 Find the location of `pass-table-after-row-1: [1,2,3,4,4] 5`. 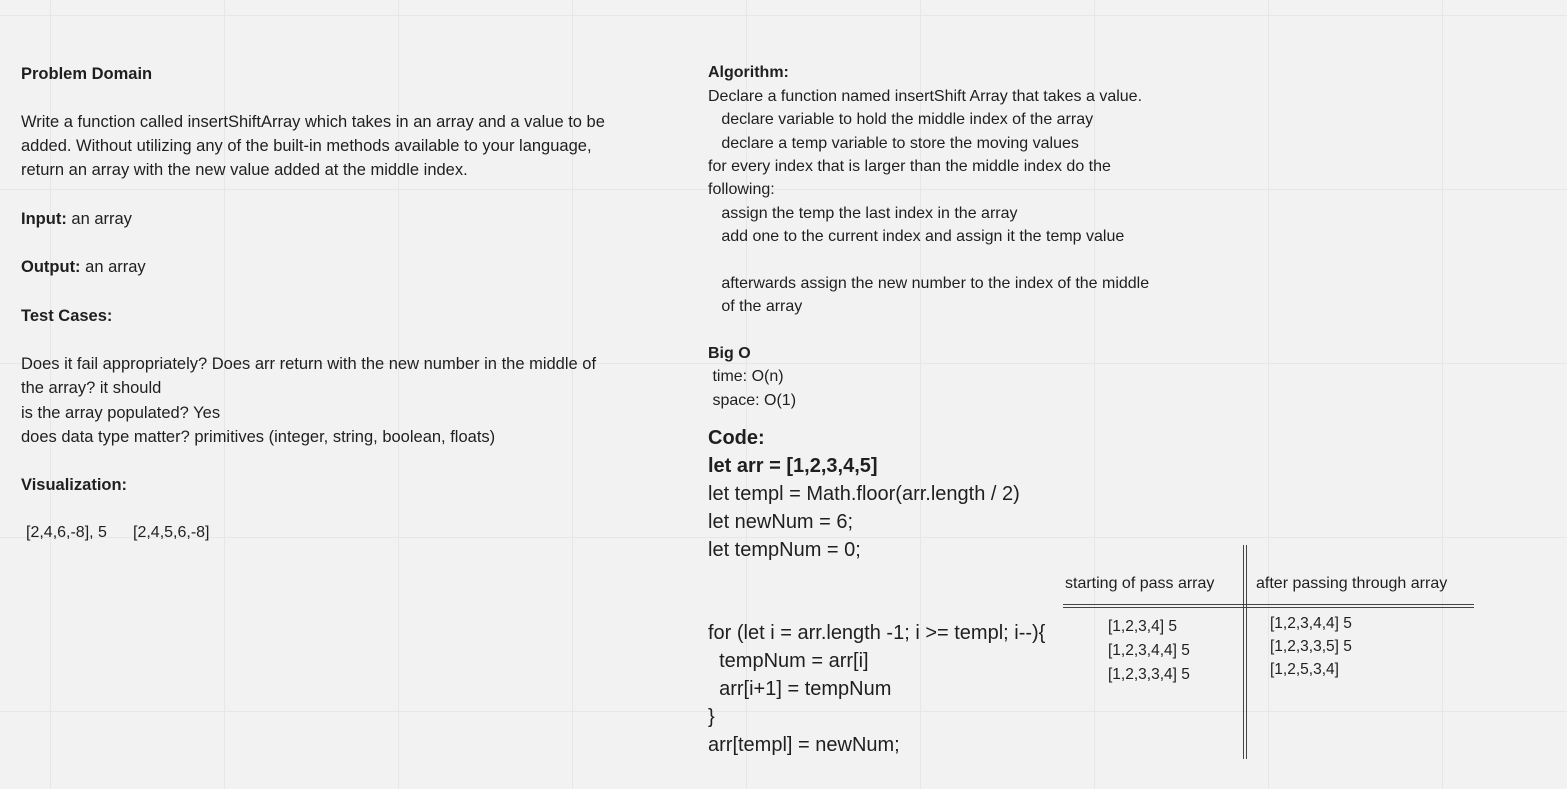

pass-table-after-row-1: [1,2,3,4,4] 5 is located at coordinates (1311, 623).